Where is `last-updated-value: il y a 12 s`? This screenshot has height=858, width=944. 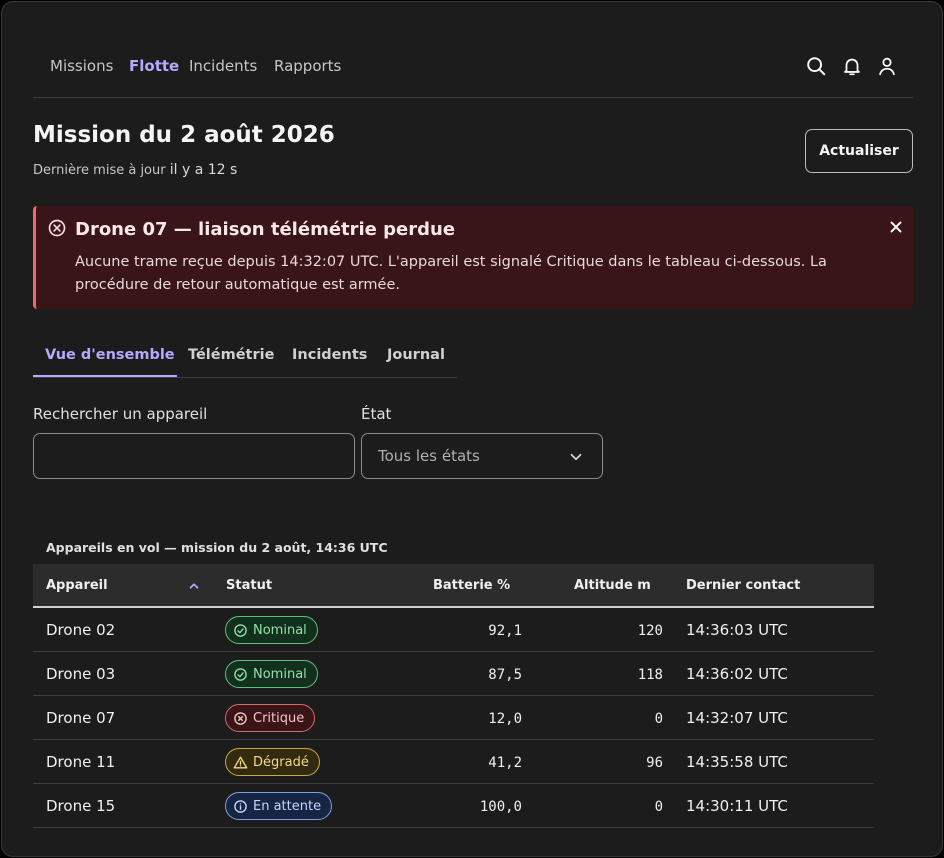 last-updated-value: il y a 12 s is located at coordinates (203, 170).